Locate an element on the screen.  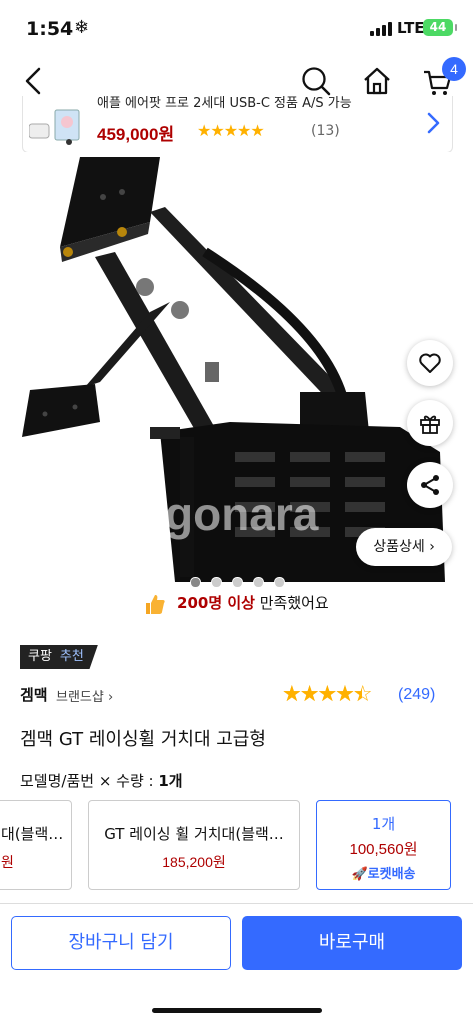
cellular-signal-icon is located at coordinates (381, 29).